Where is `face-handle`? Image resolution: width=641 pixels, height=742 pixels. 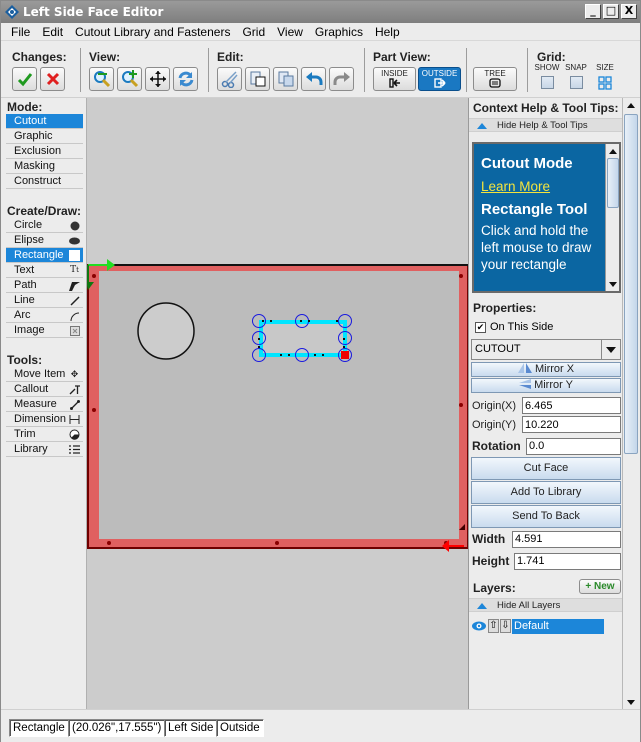 face-handle is located at coordinates (461, 405).